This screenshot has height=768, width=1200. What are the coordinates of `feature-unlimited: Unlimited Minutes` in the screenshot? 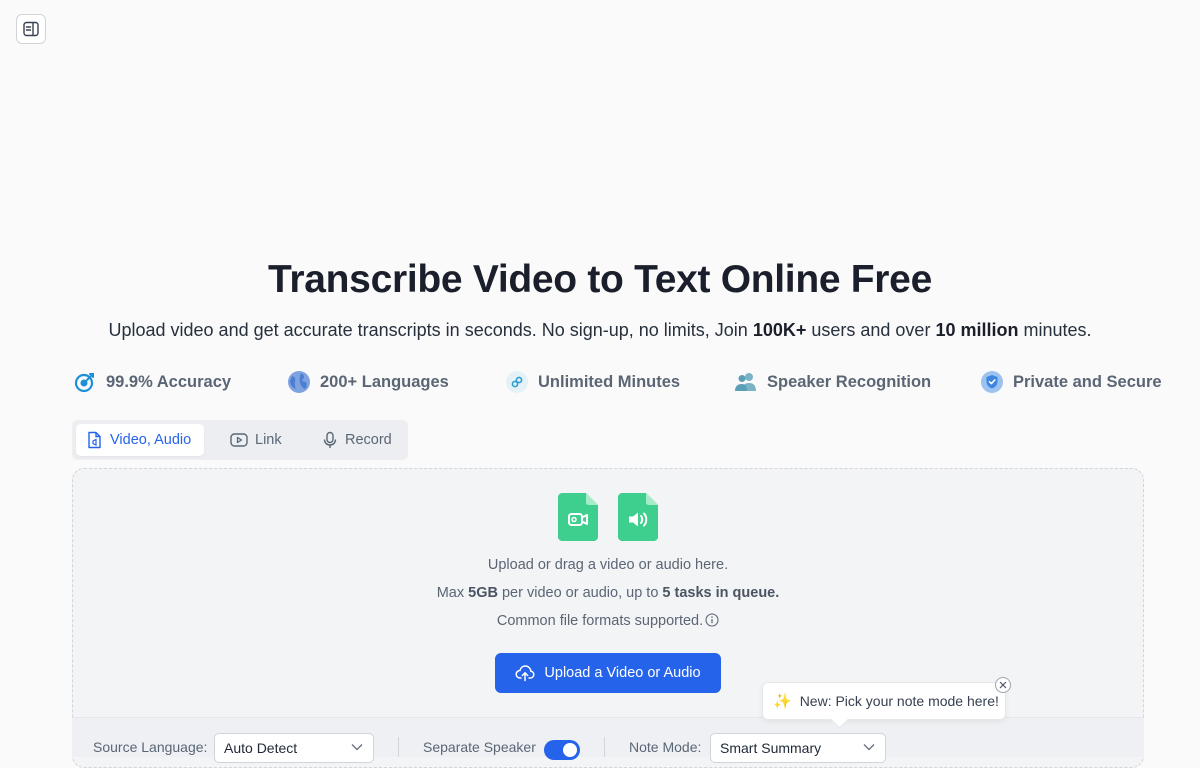 It's located at (592, 382).